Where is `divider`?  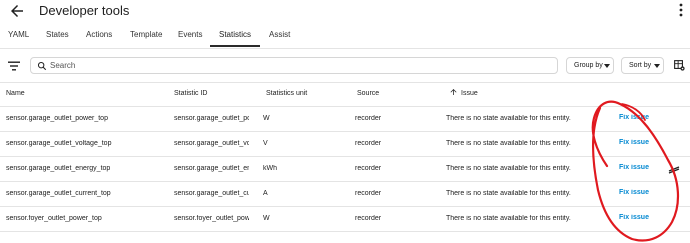
divider is located at coordinates (345, 48).